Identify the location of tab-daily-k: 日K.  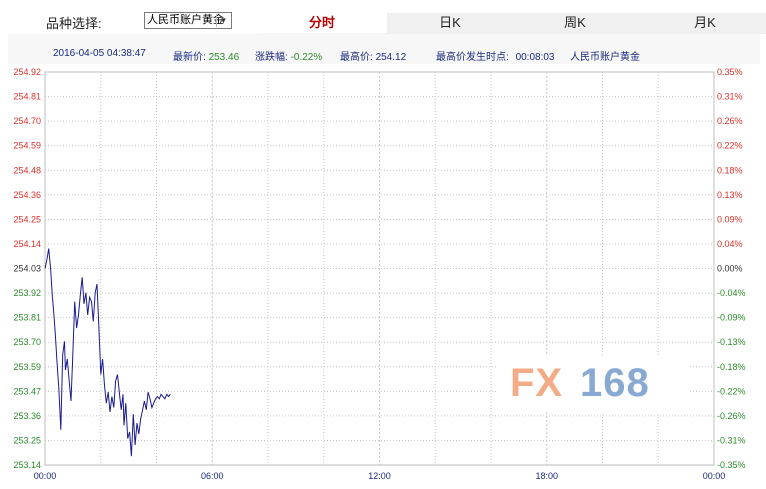
(450, 23).